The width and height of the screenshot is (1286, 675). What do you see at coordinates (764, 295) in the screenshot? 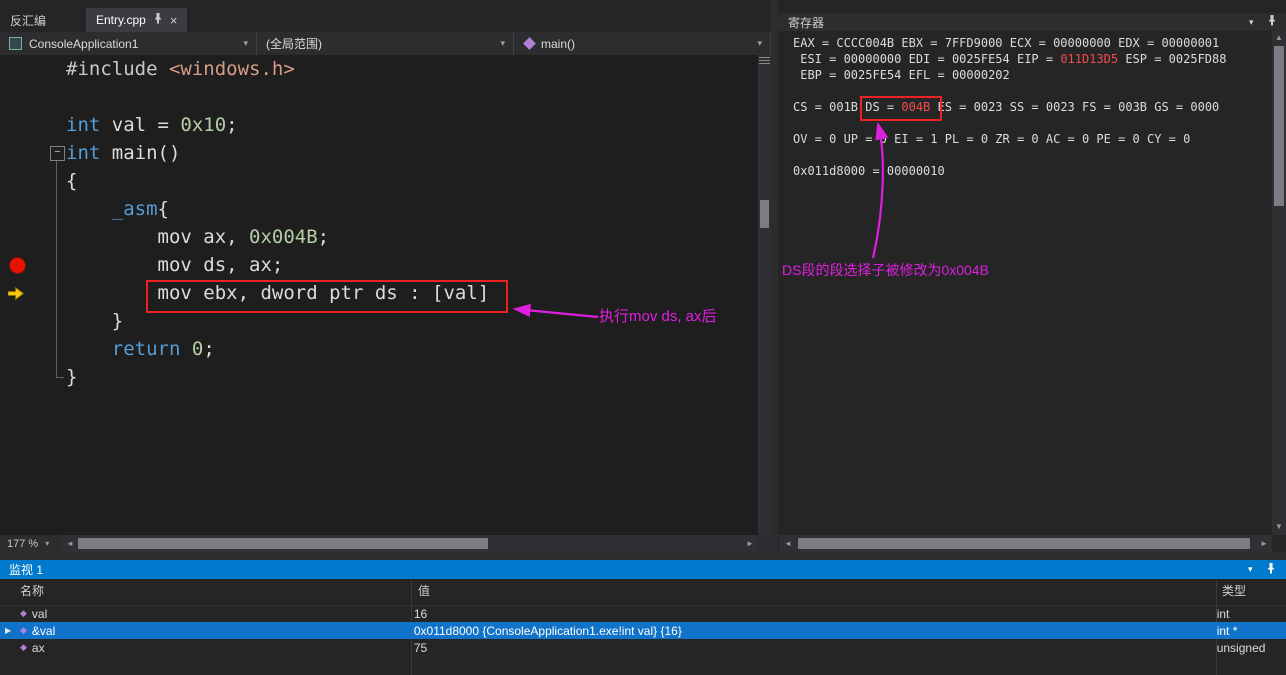
I see `editor-vertical-scrollbar` at bounding box center [764, 295].